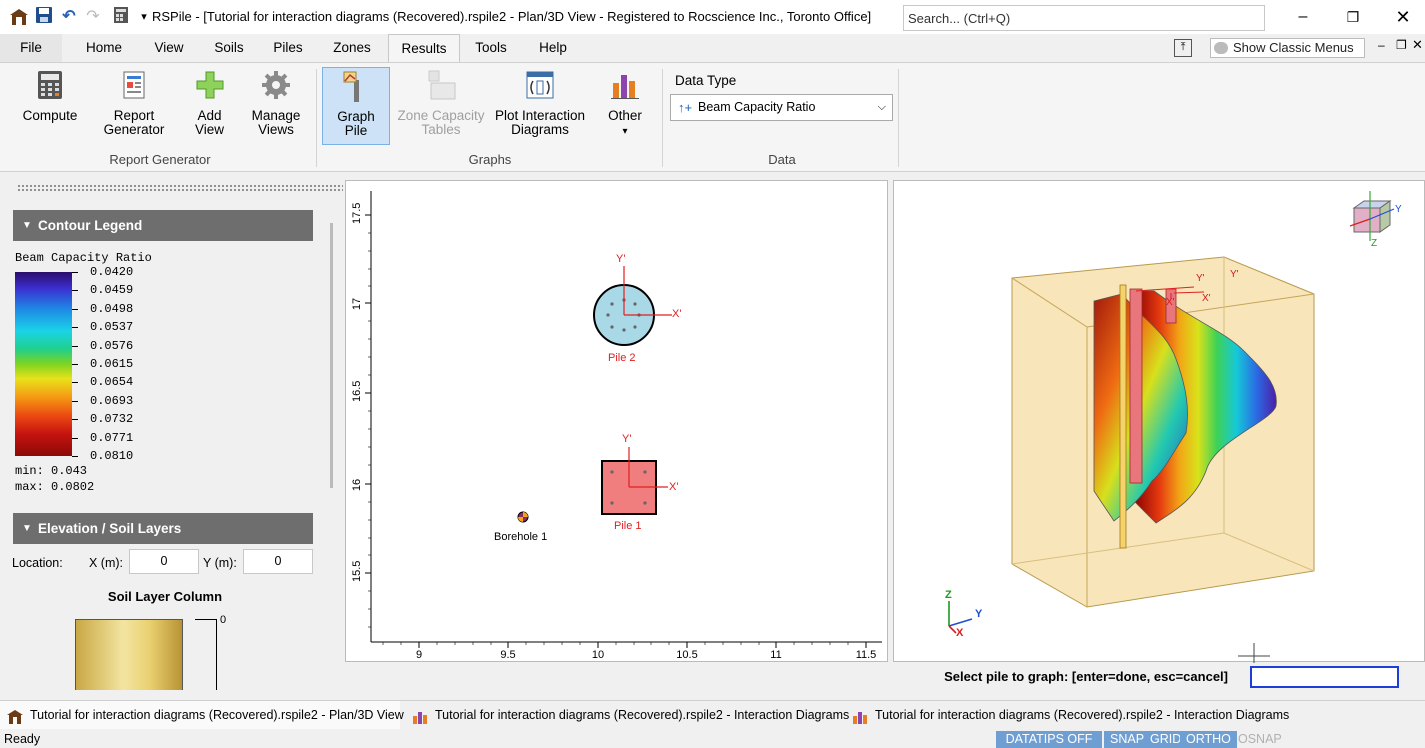 This screenshot has height=748, width=1425. I want to click on legend-tick: 0.0615, so click(112, 364).